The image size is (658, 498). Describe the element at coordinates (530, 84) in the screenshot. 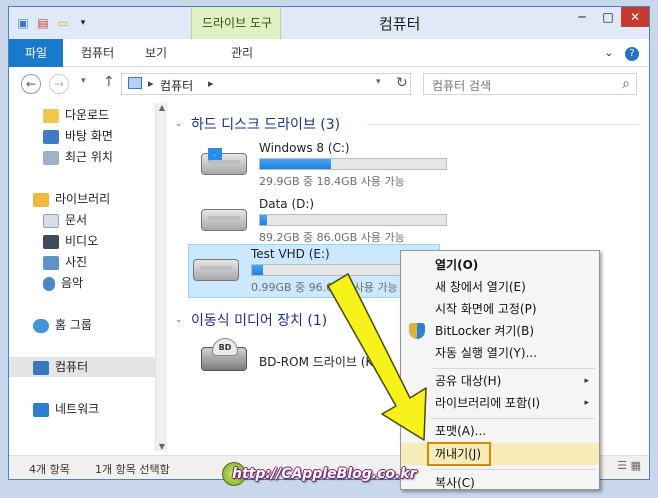

I see `search-box: 컴퓨터 검색 ⌕` at that location.